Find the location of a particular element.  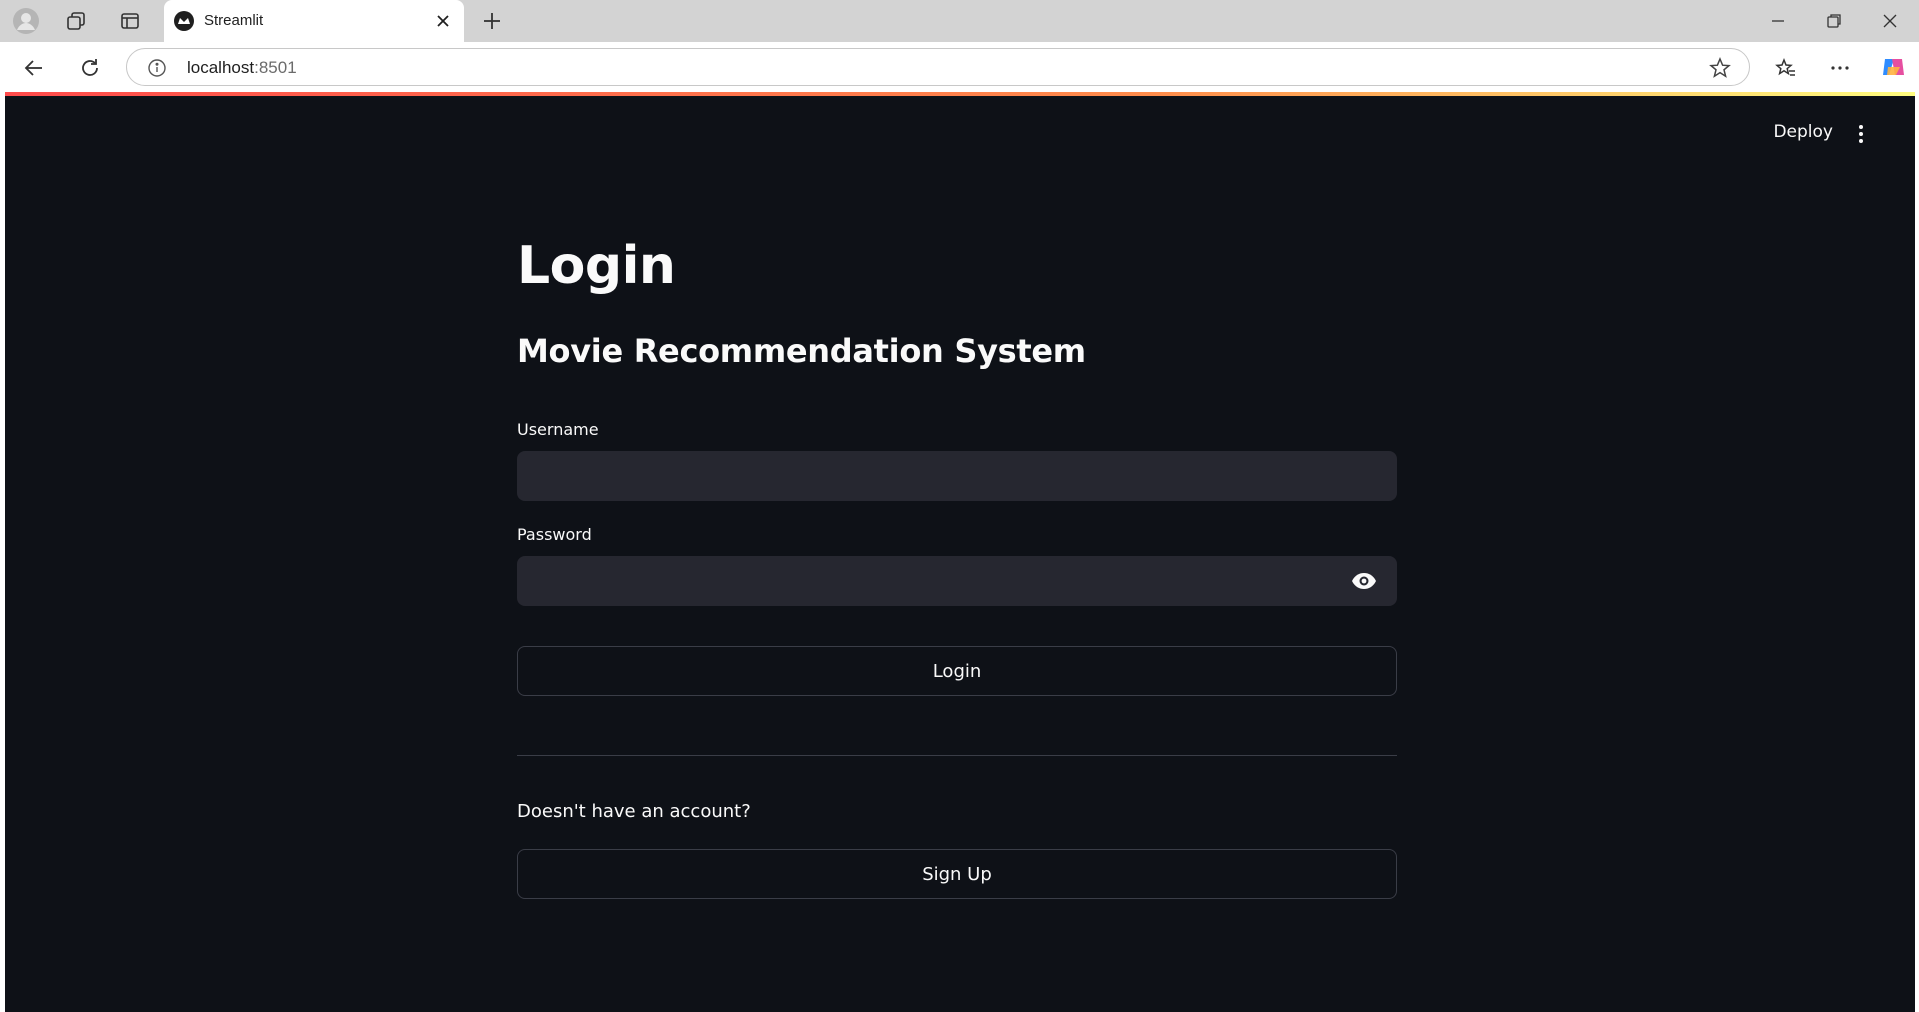

more-icon is located at coordinates (1840, 68).